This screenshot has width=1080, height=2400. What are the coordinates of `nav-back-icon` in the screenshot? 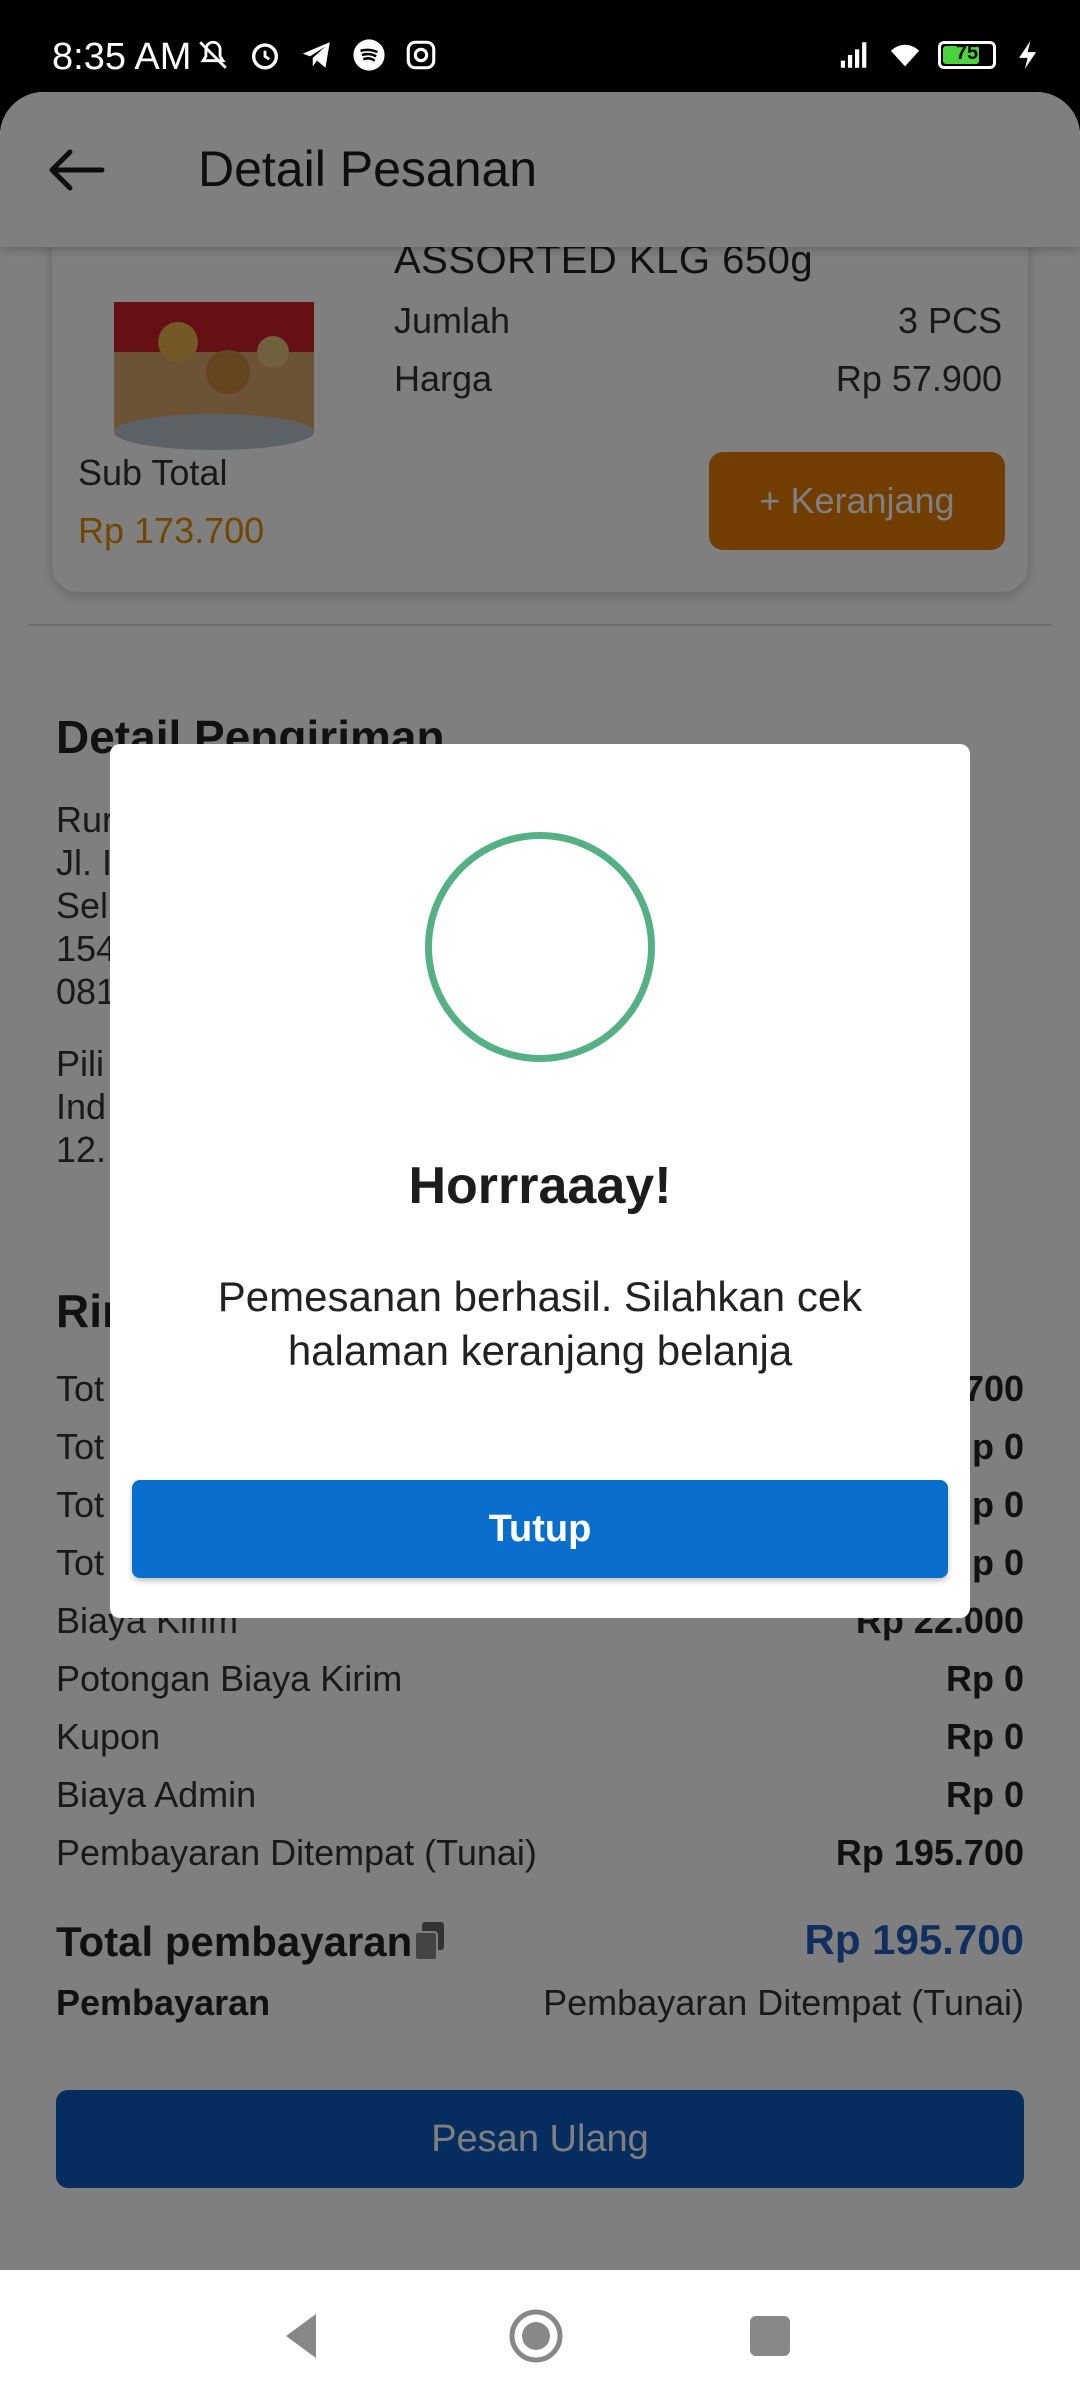 It's located at (302, 2336).